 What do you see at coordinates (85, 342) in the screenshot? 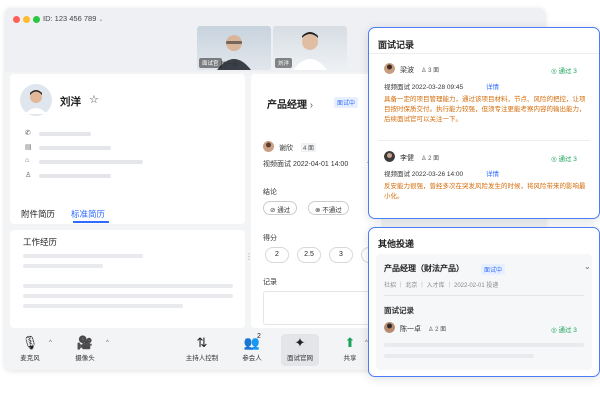
I see `camera-icon: 🎥` at bounding box center [85, 342].